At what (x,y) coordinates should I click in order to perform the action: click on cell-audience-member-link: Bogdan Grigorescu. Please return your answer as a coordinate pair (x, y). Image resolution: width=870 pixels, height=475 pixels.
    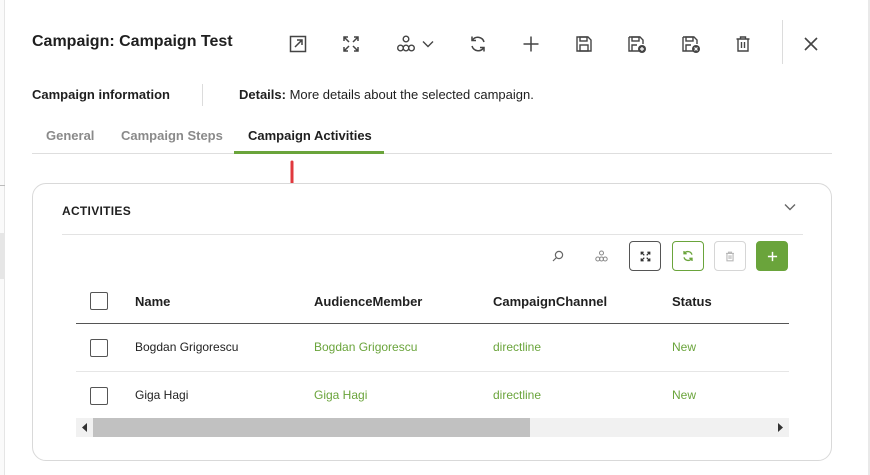
    Looking at the image, I should click on (365, 347).